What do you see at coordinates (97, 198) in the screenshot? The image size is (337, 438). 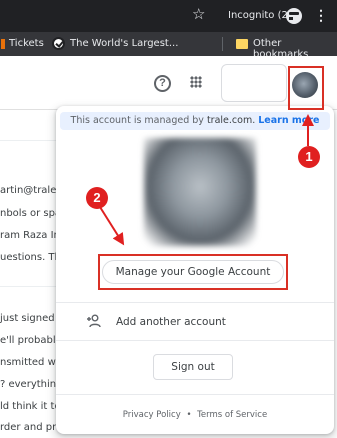 I see `step-2-badge: 2` at bounding box center [97, 198].